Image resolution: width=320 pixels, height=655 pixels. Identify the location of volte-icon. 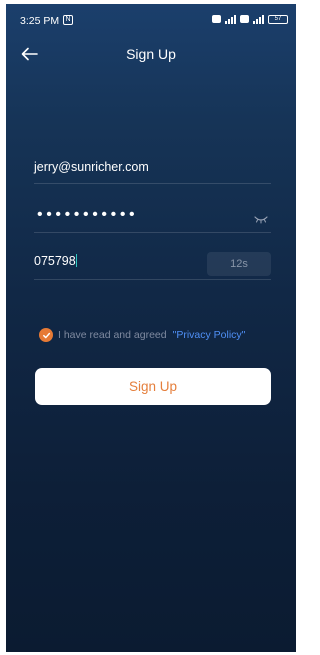
(216, 19).